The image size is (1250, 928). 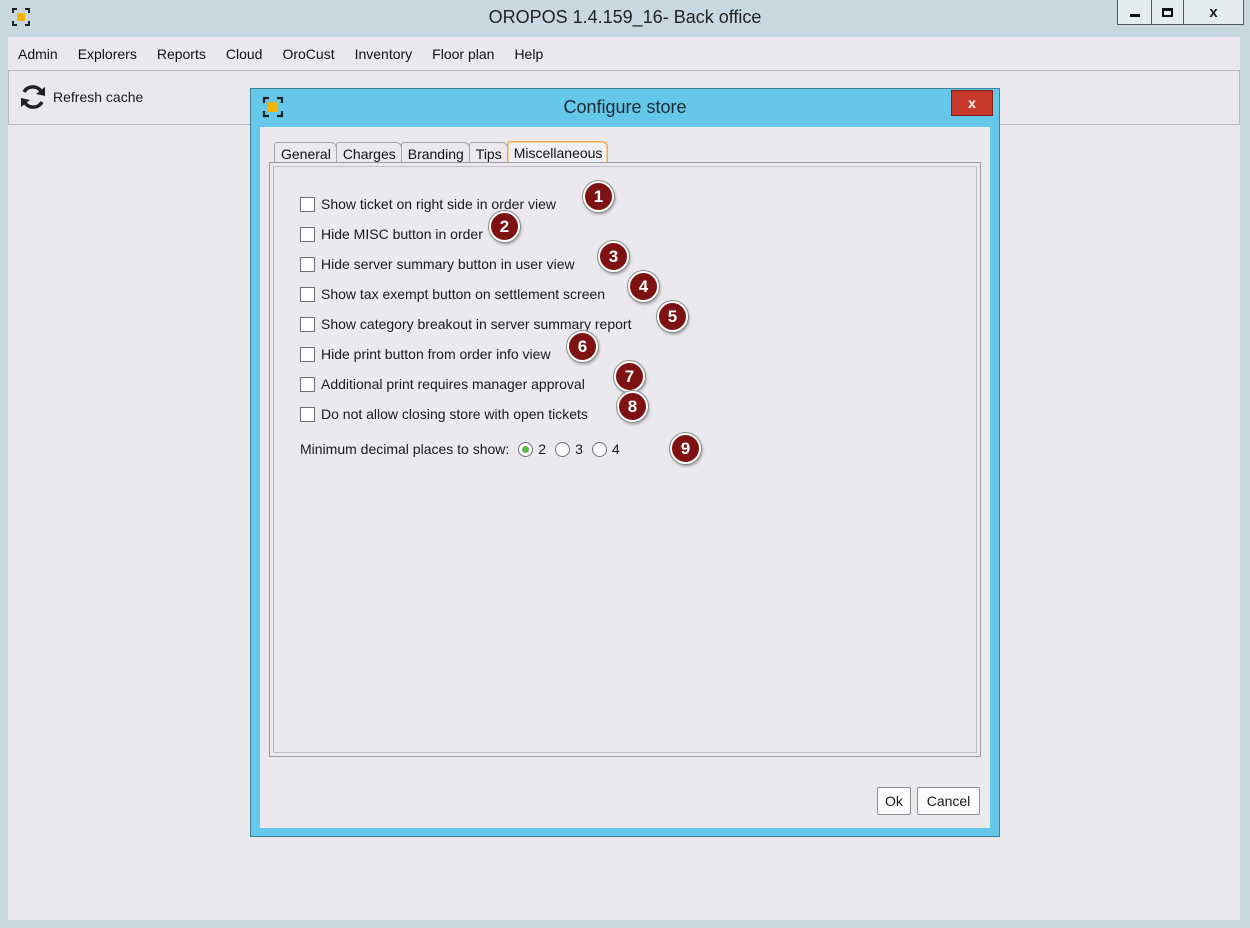 What do you see at coordinates (582, 346) in the screenshot?
I see `annotation-badge: 6` at bounding box center [582, 346].